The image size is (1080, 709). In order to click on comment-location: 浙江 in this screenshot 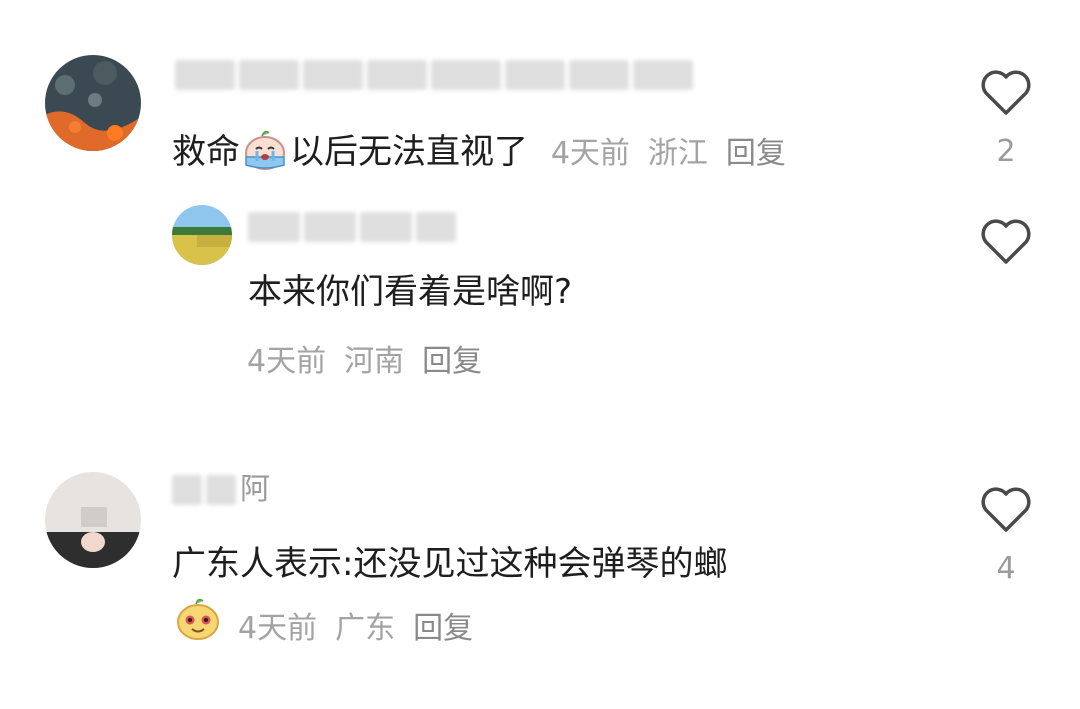, I will do `click(677, 153)`.